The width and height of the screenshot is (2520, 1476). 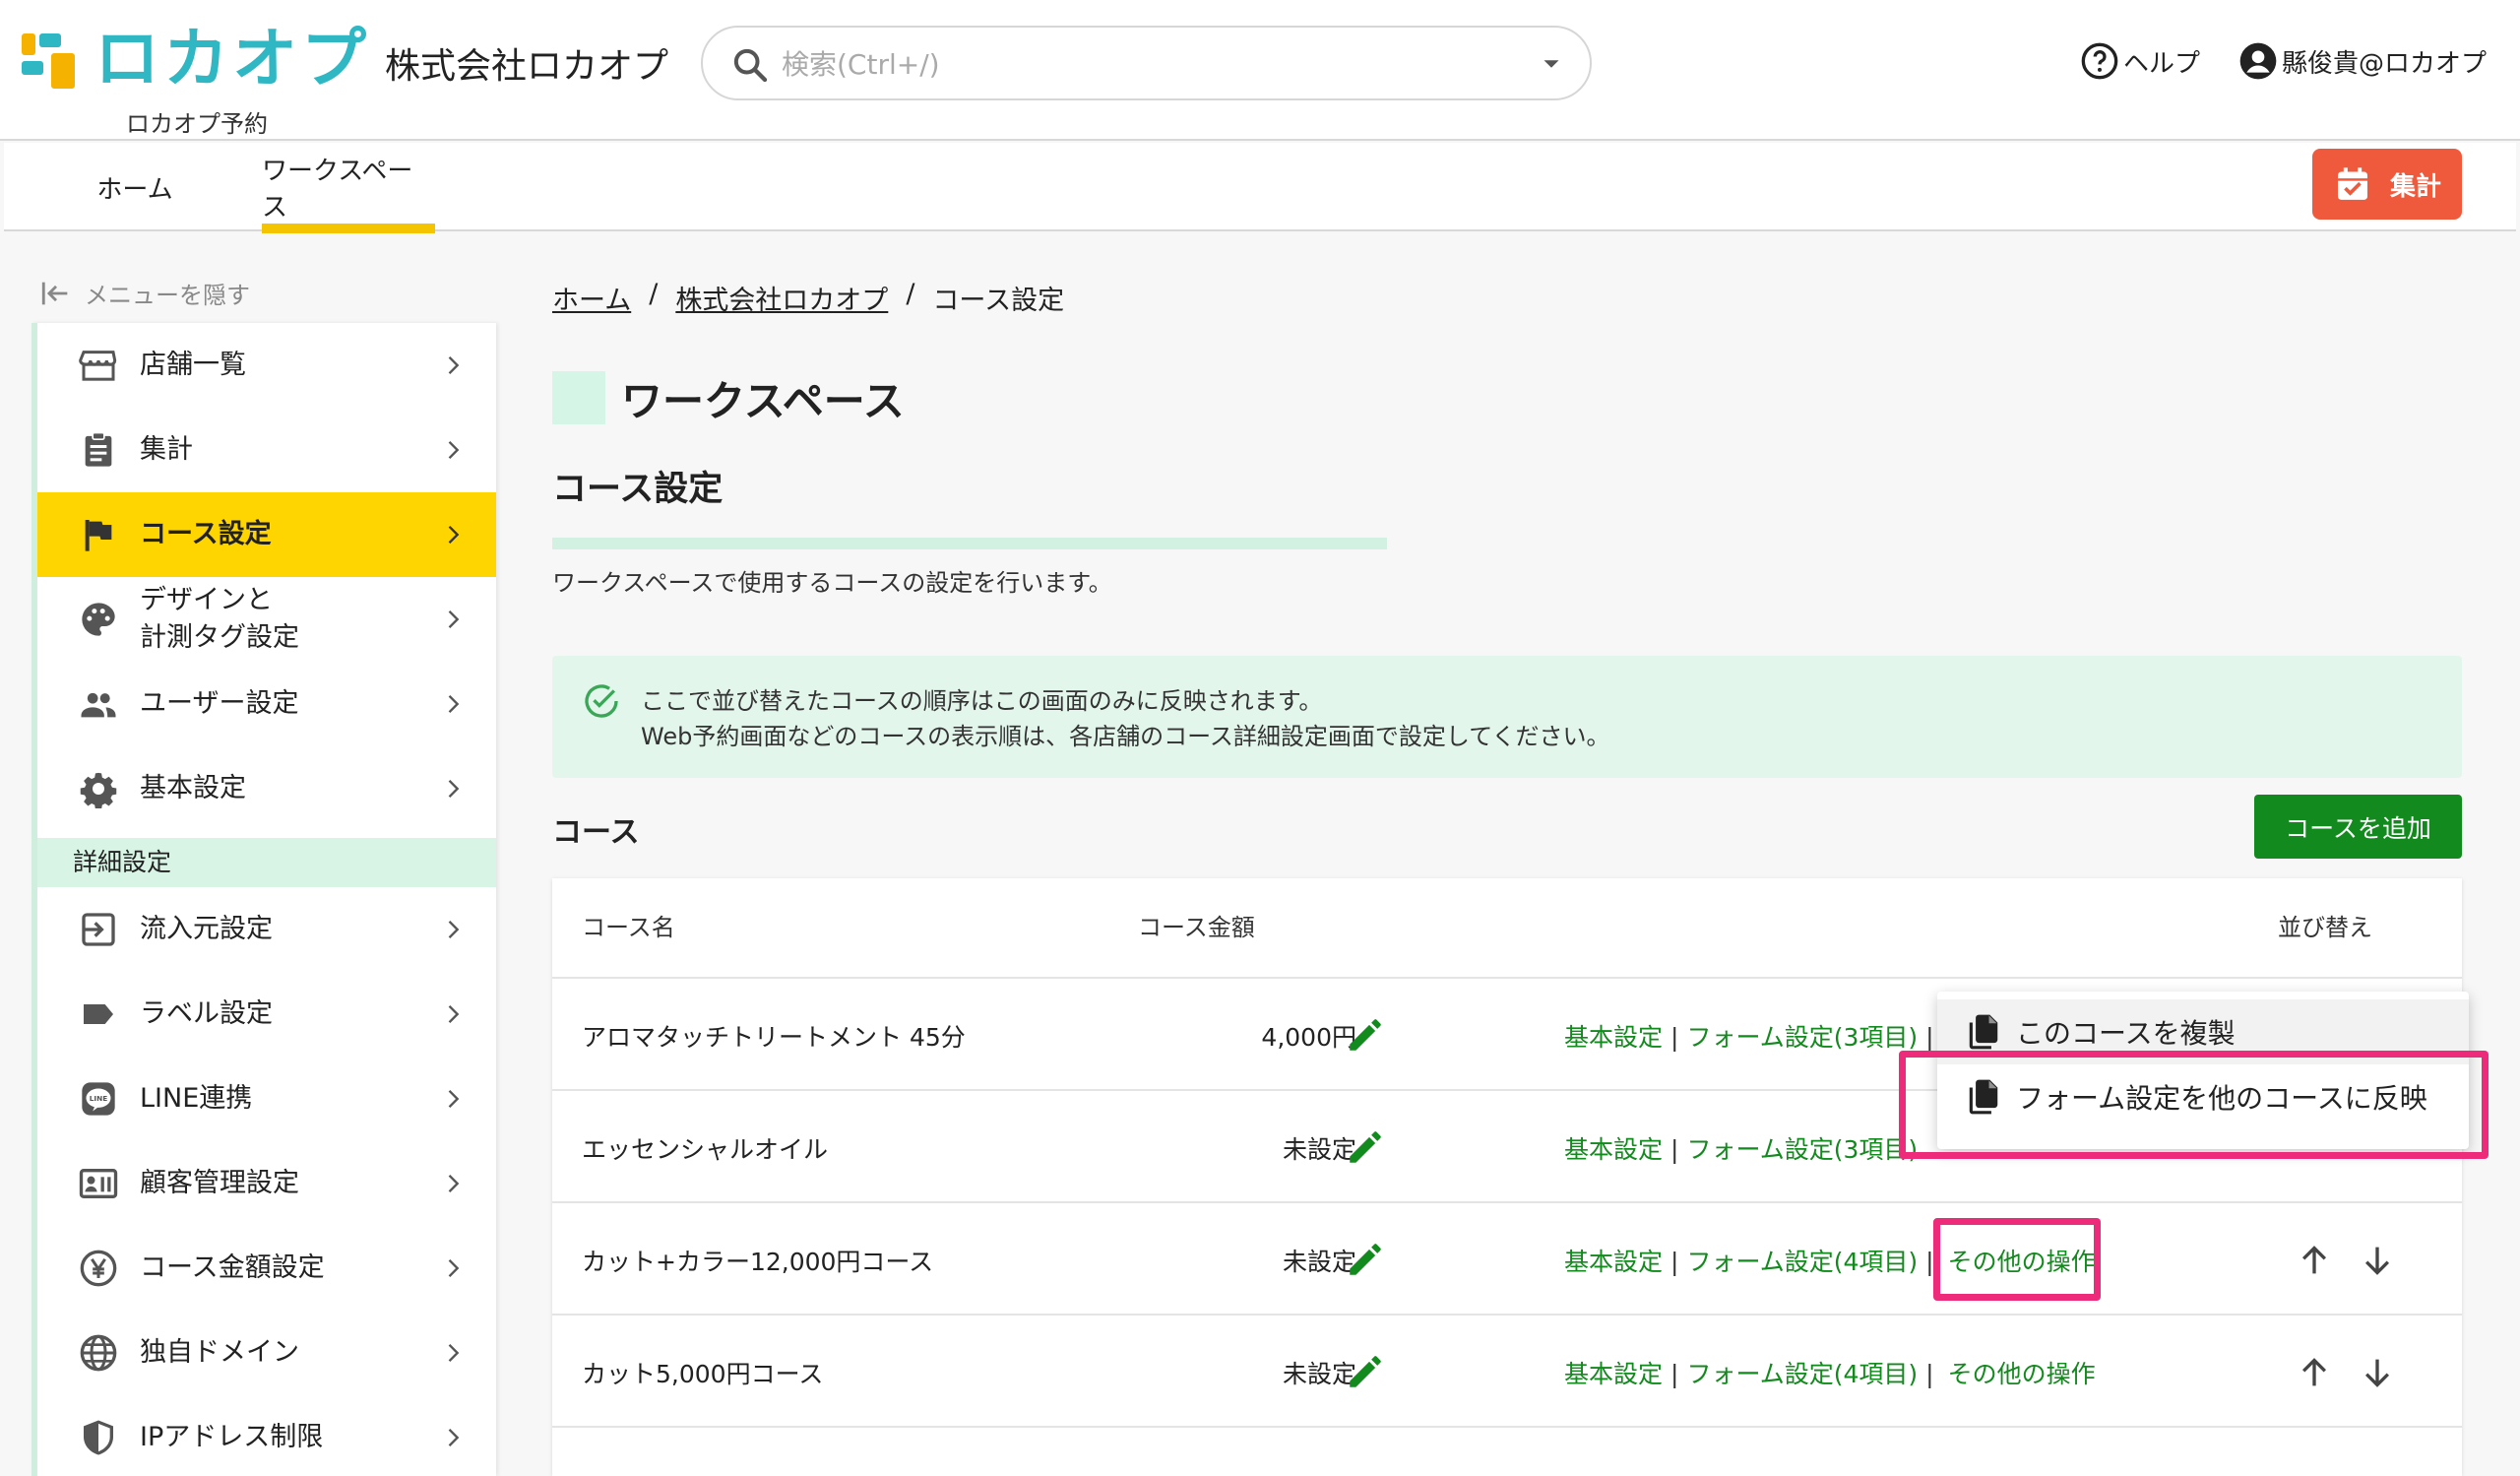 What do you see at coordinates (2385, 63) in the screenshot?
I see `user-label: 縣俊貴@ロカオプ` at bounding box center [2385, 63].